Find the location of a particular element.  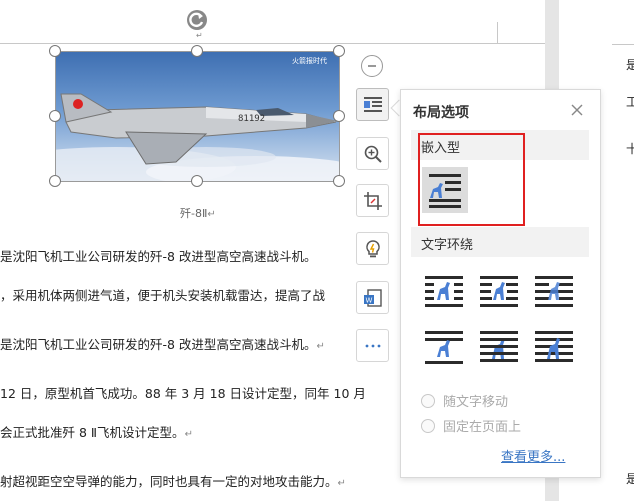

resize-handle-left is located at coordinates (55, 116).